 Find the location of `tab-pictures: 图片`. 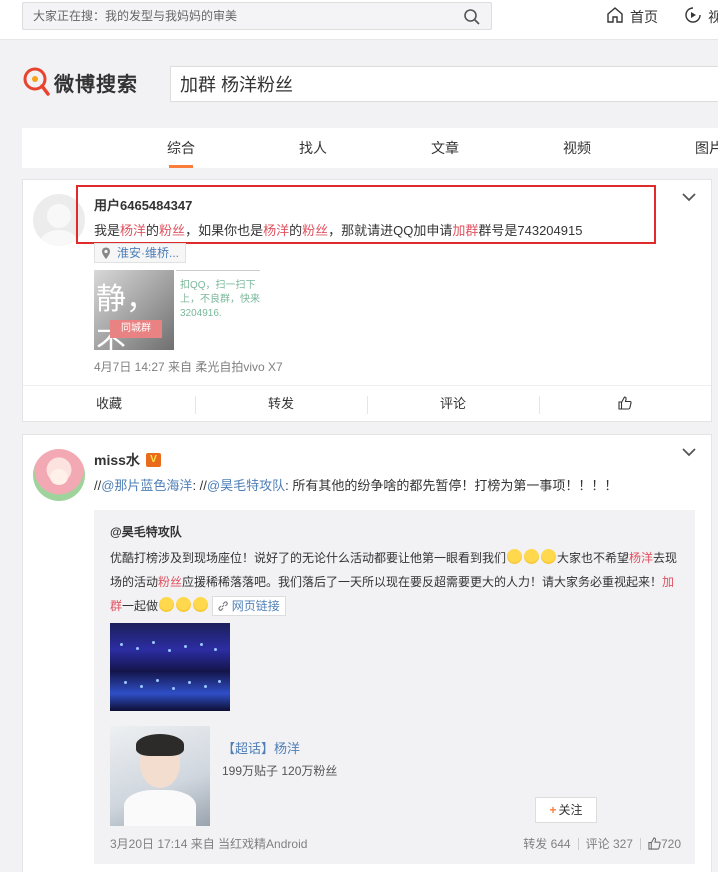

tab-pictures: 图片 is located at coordinates (698, 148).